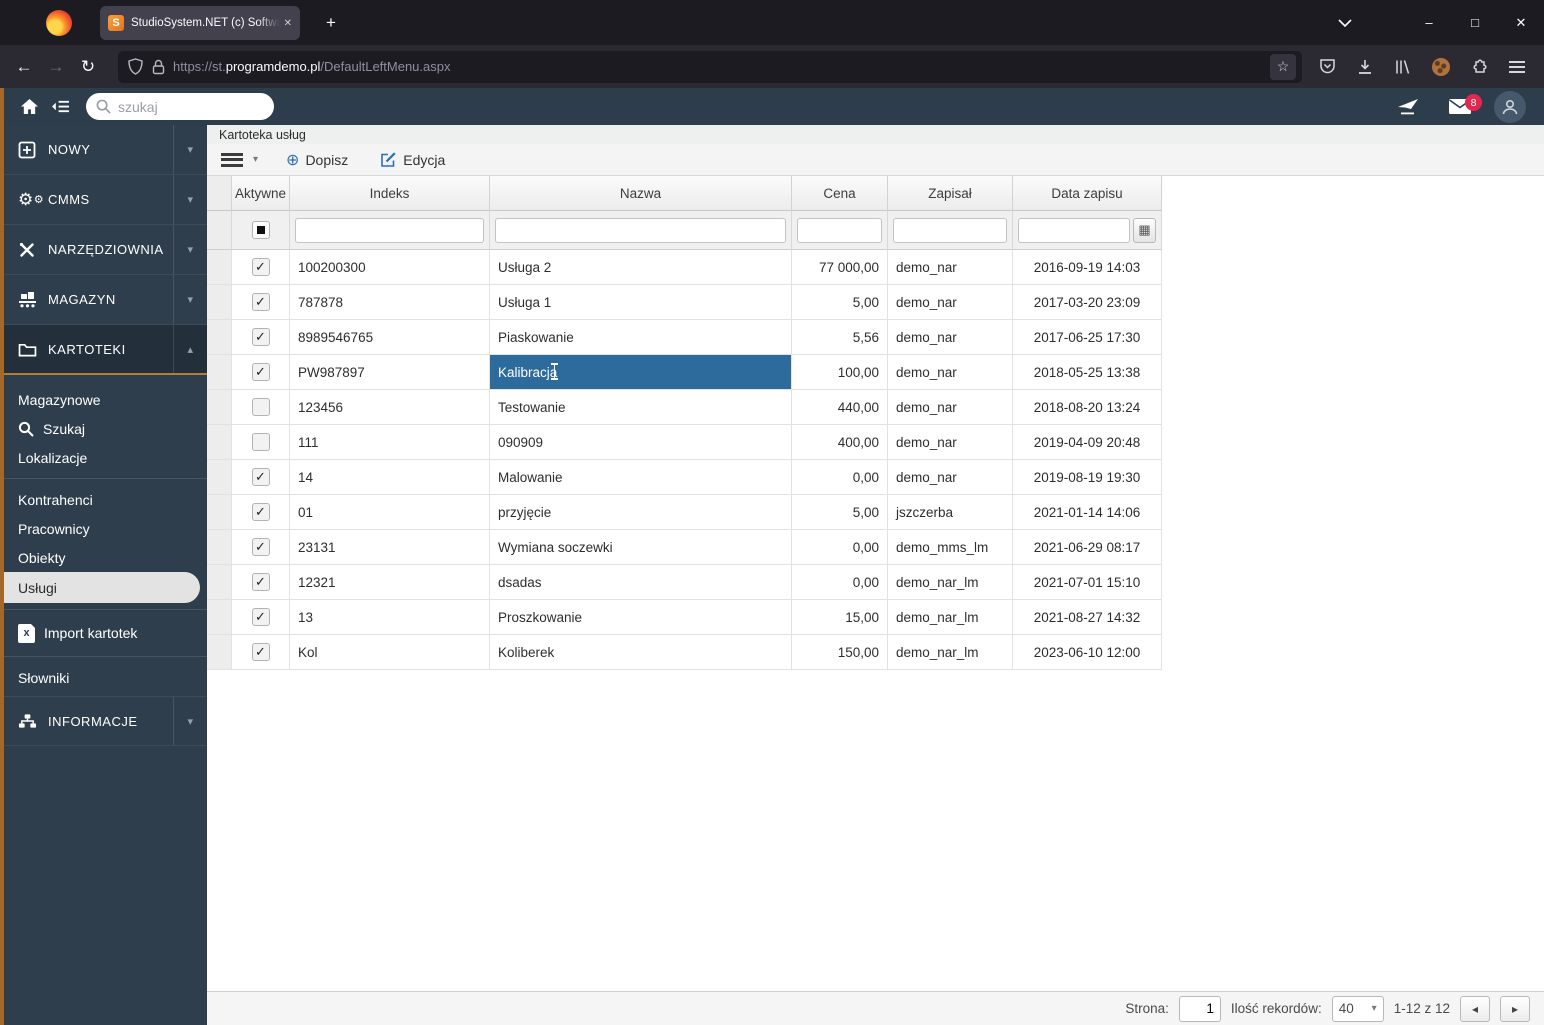  What do you see at coordinates (1087, 302) in the screenshot?
I see `row-savedat-cell: 2017-03-20 23:09` at bounding box center [1087, 302].